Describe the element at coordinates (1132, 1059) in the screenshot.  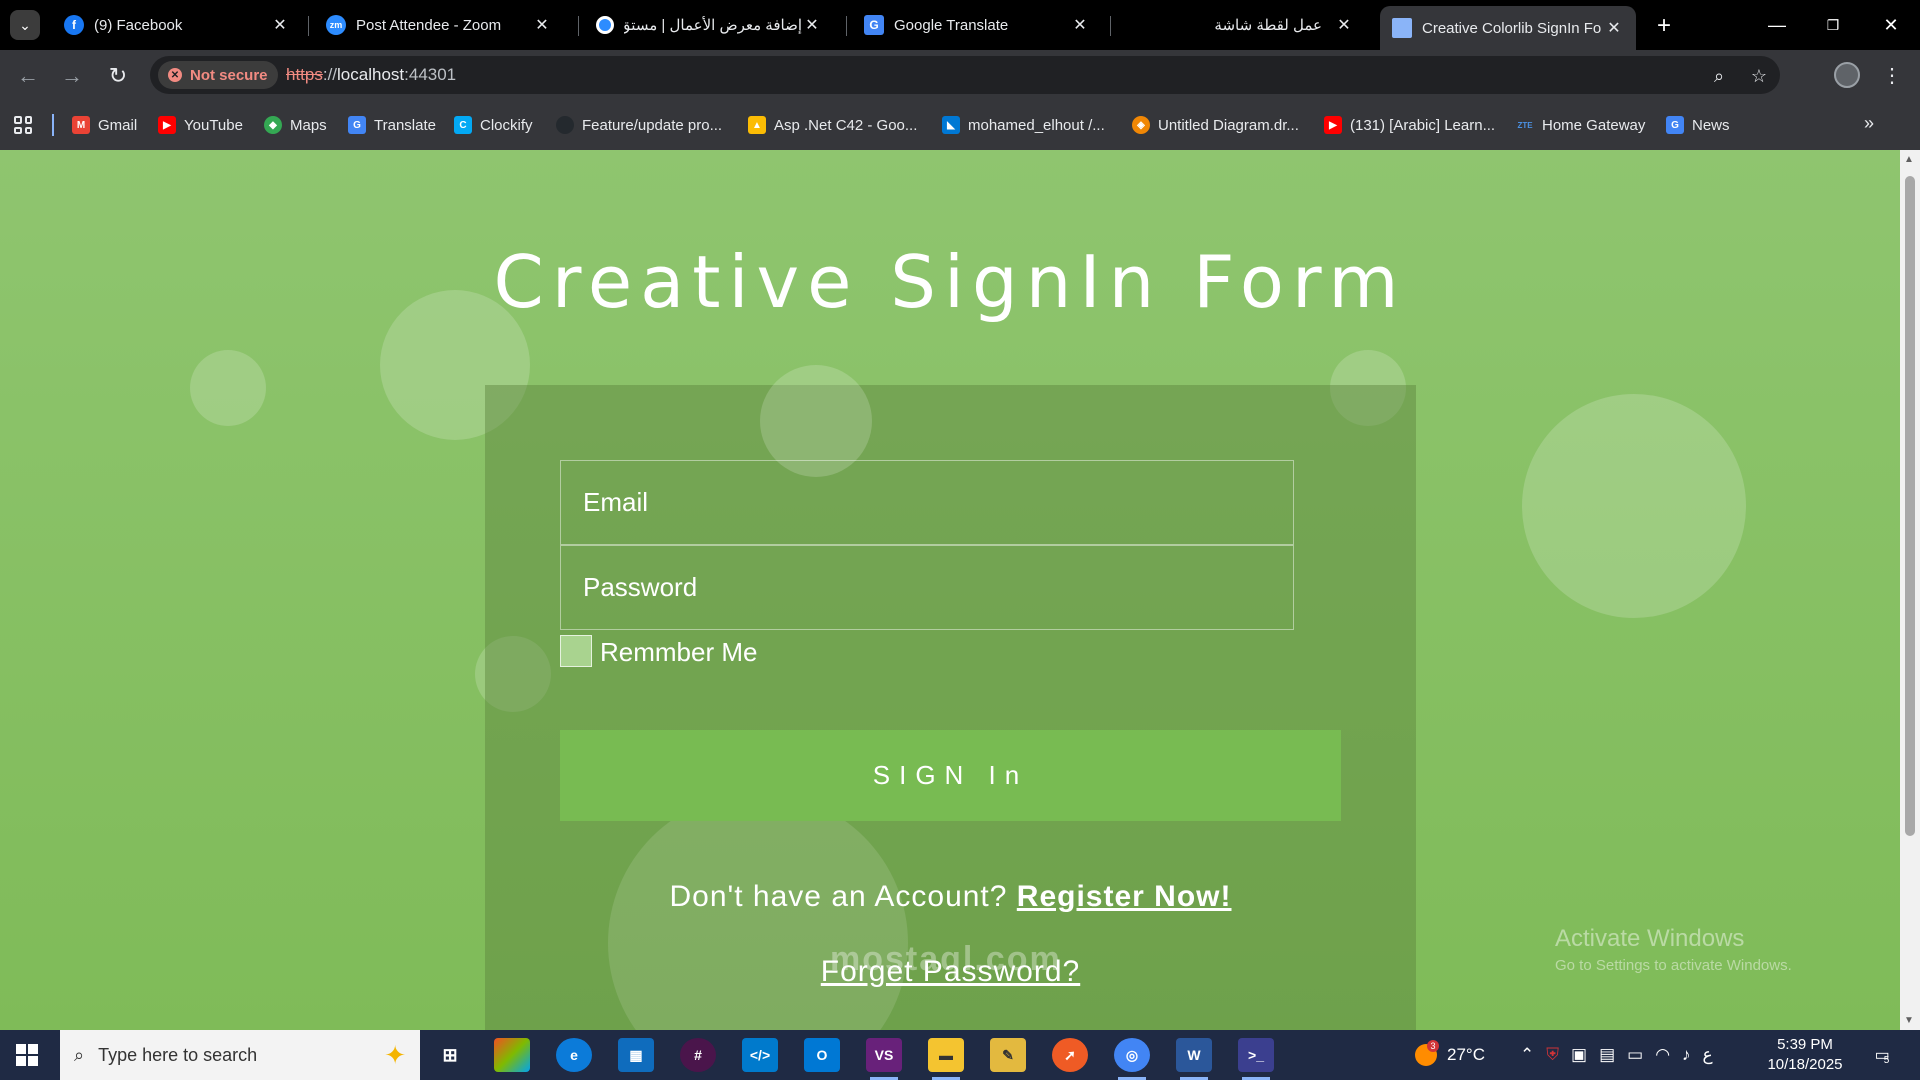
I see `chrome-icon: ◎` at that location.